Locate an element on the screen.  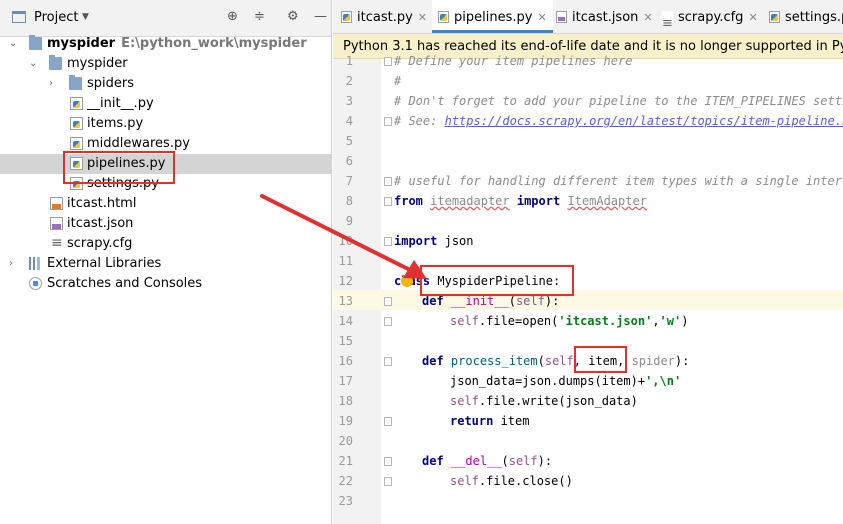
code-line-10: import json is located at coordinates (434, 241).